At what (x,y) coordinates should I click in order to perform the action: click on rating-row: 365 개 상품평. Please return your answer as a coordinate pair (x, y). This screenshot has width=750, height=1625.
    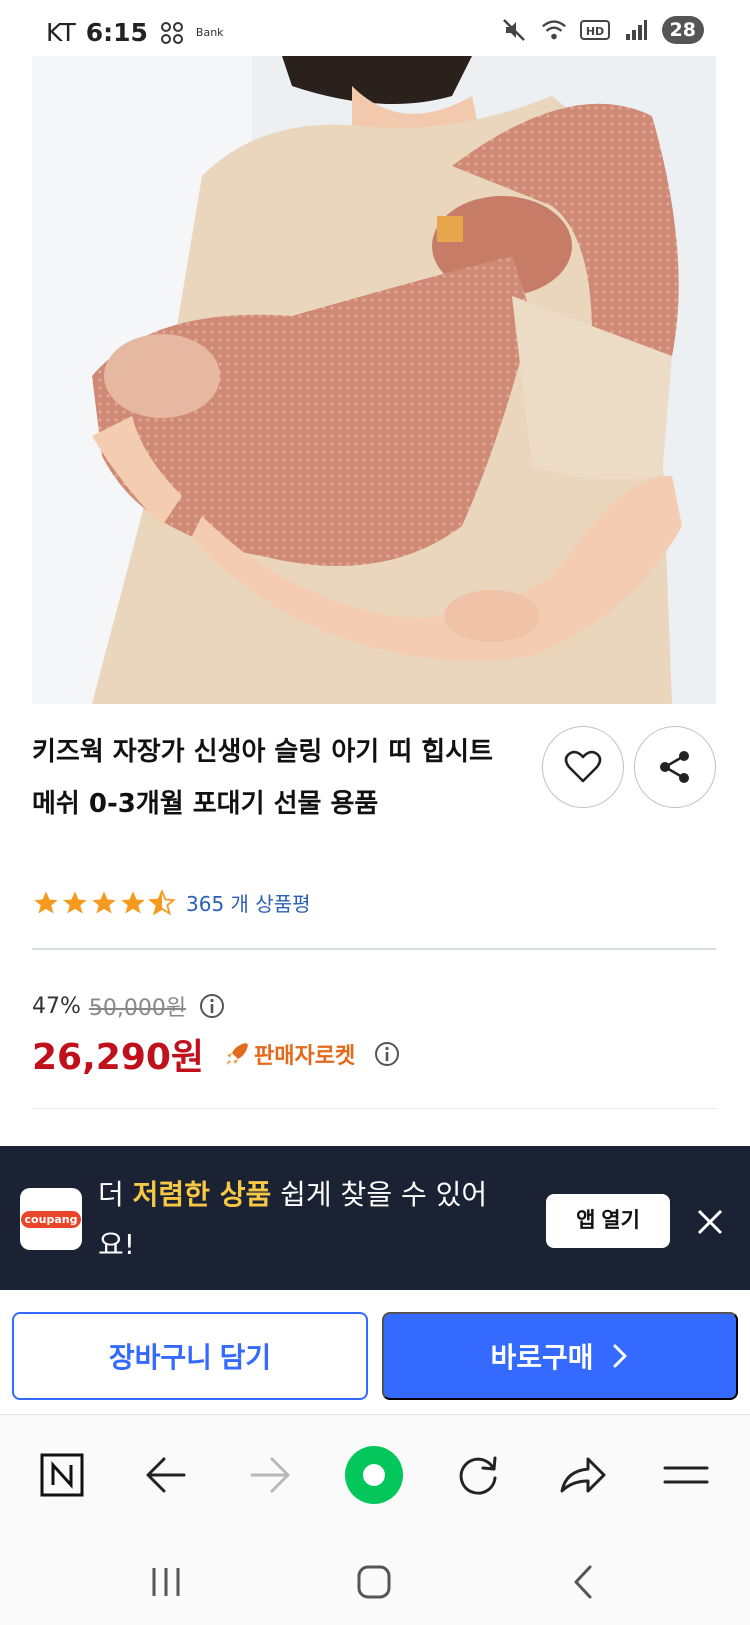
    Looking at the image, I should click on (171, 902).